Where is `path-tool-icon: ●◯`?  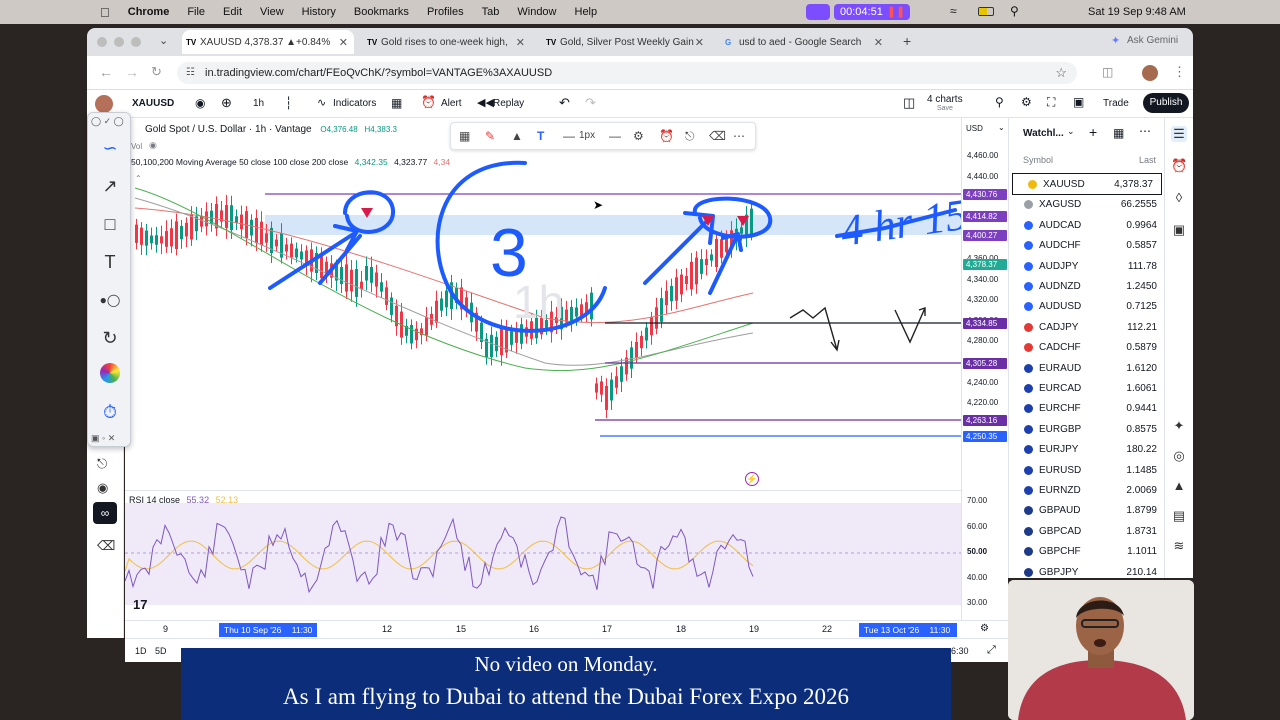 path-tool-icon: ●◯ is located at coordinates (110, 300).